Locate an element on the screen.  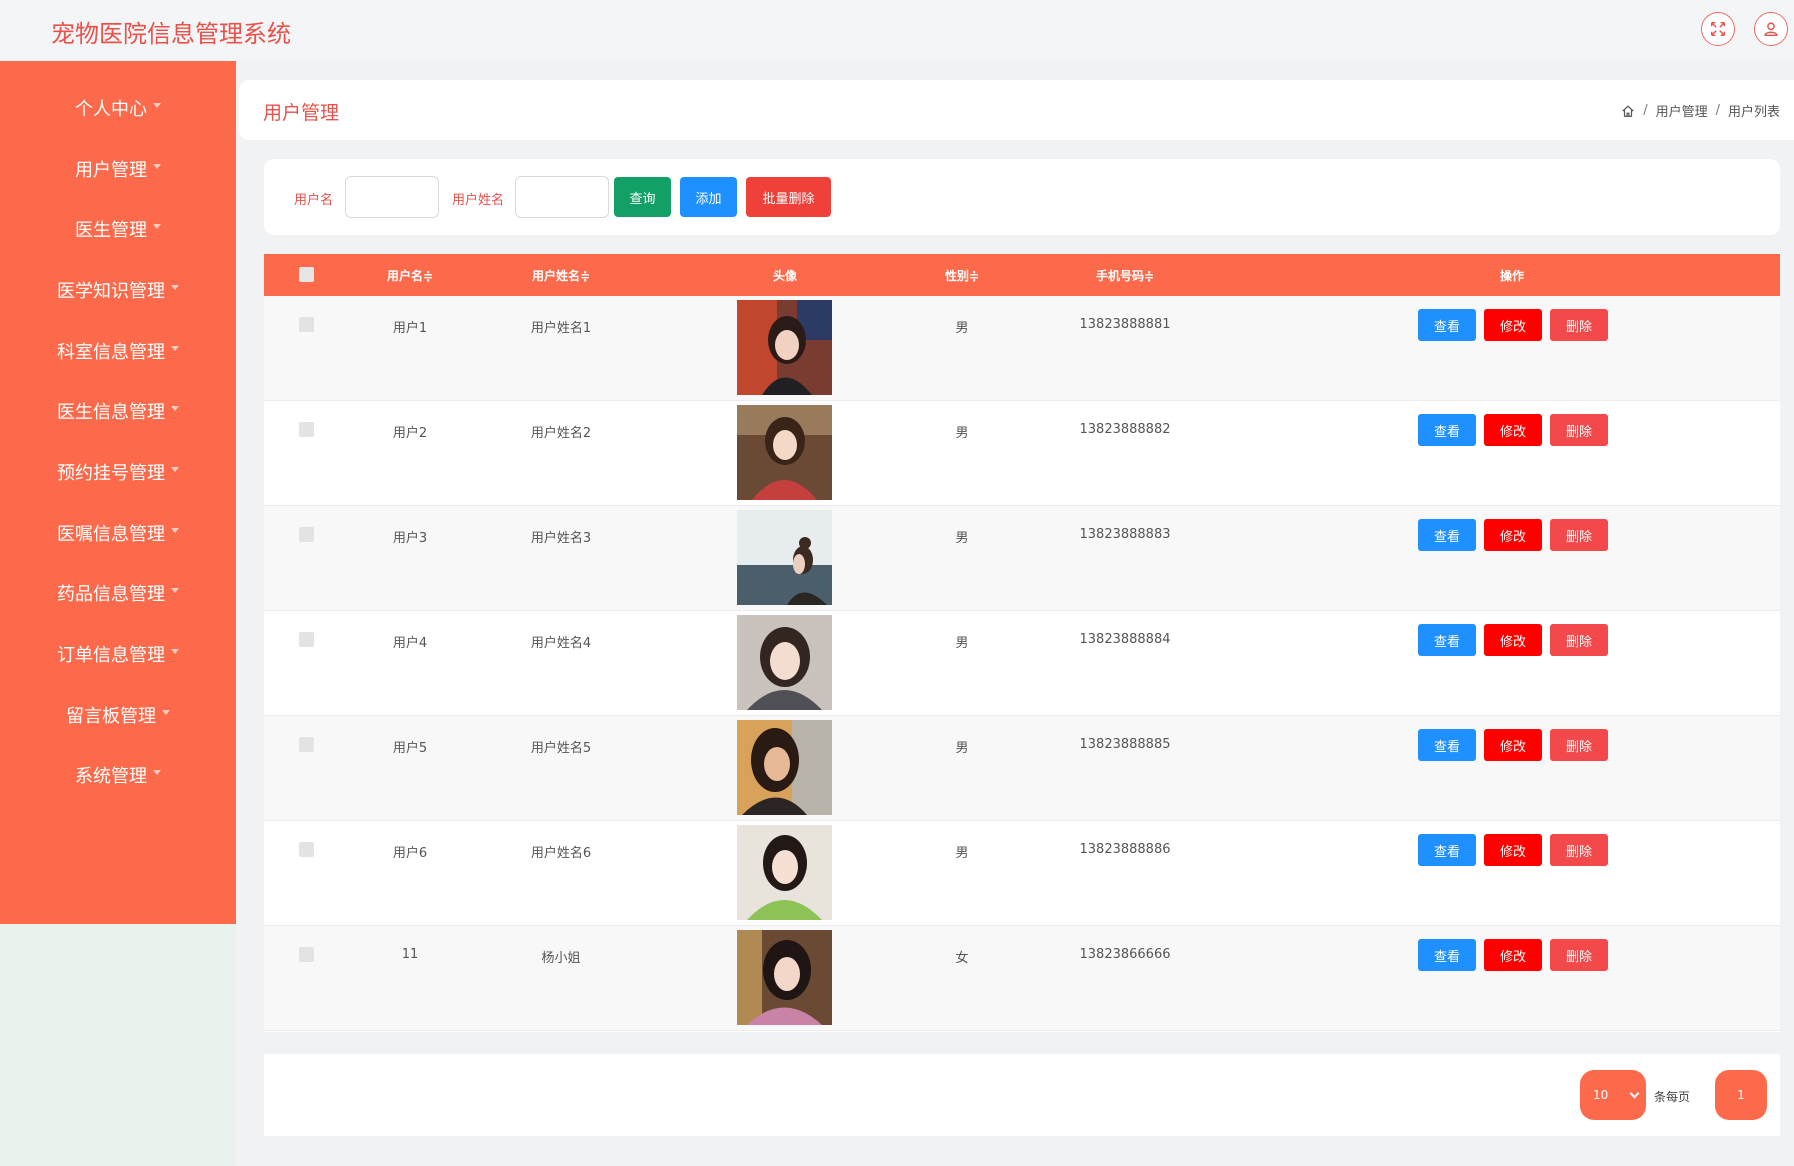
username-label: 用户名 is located at coordinates (314, 200).